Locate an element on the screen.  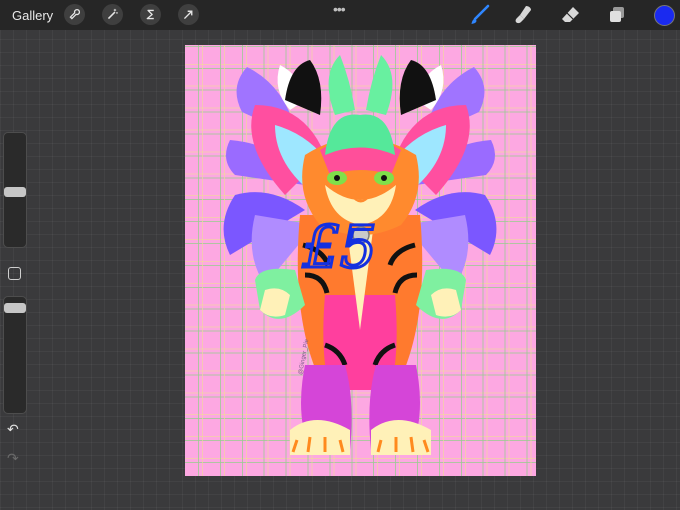
selection-icon is located at coordinates (150, 14).